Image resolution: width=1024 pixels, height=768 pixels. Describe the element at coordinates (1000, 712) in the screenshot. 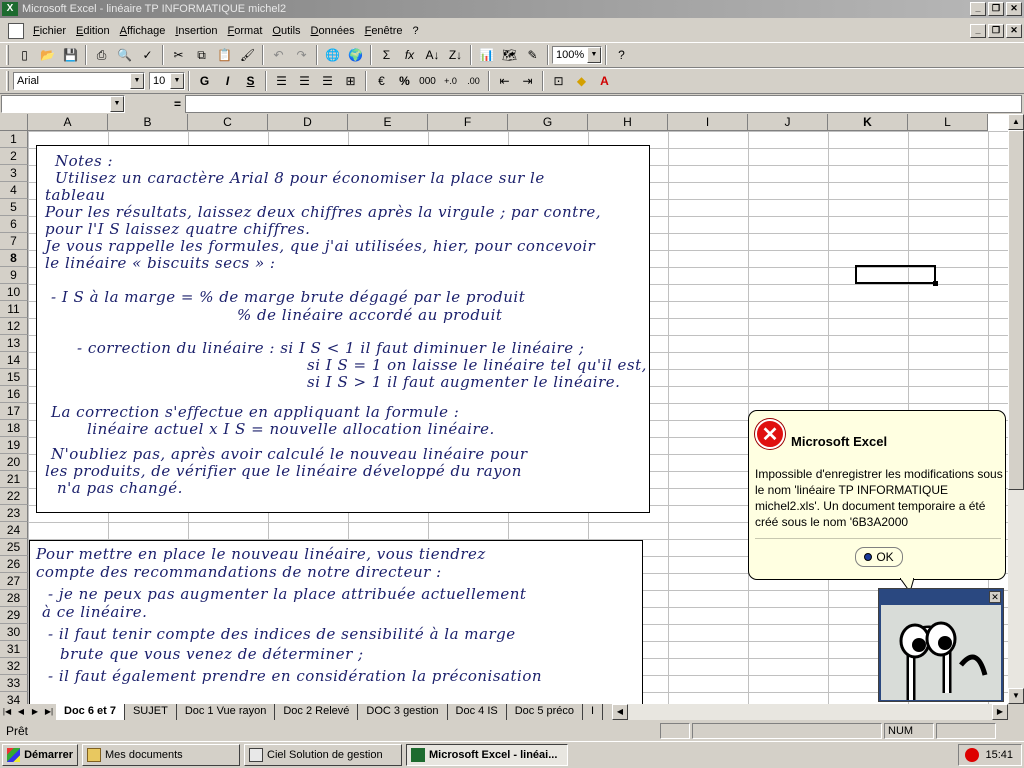

I see `scroll-right-icon: ▶` at that location.